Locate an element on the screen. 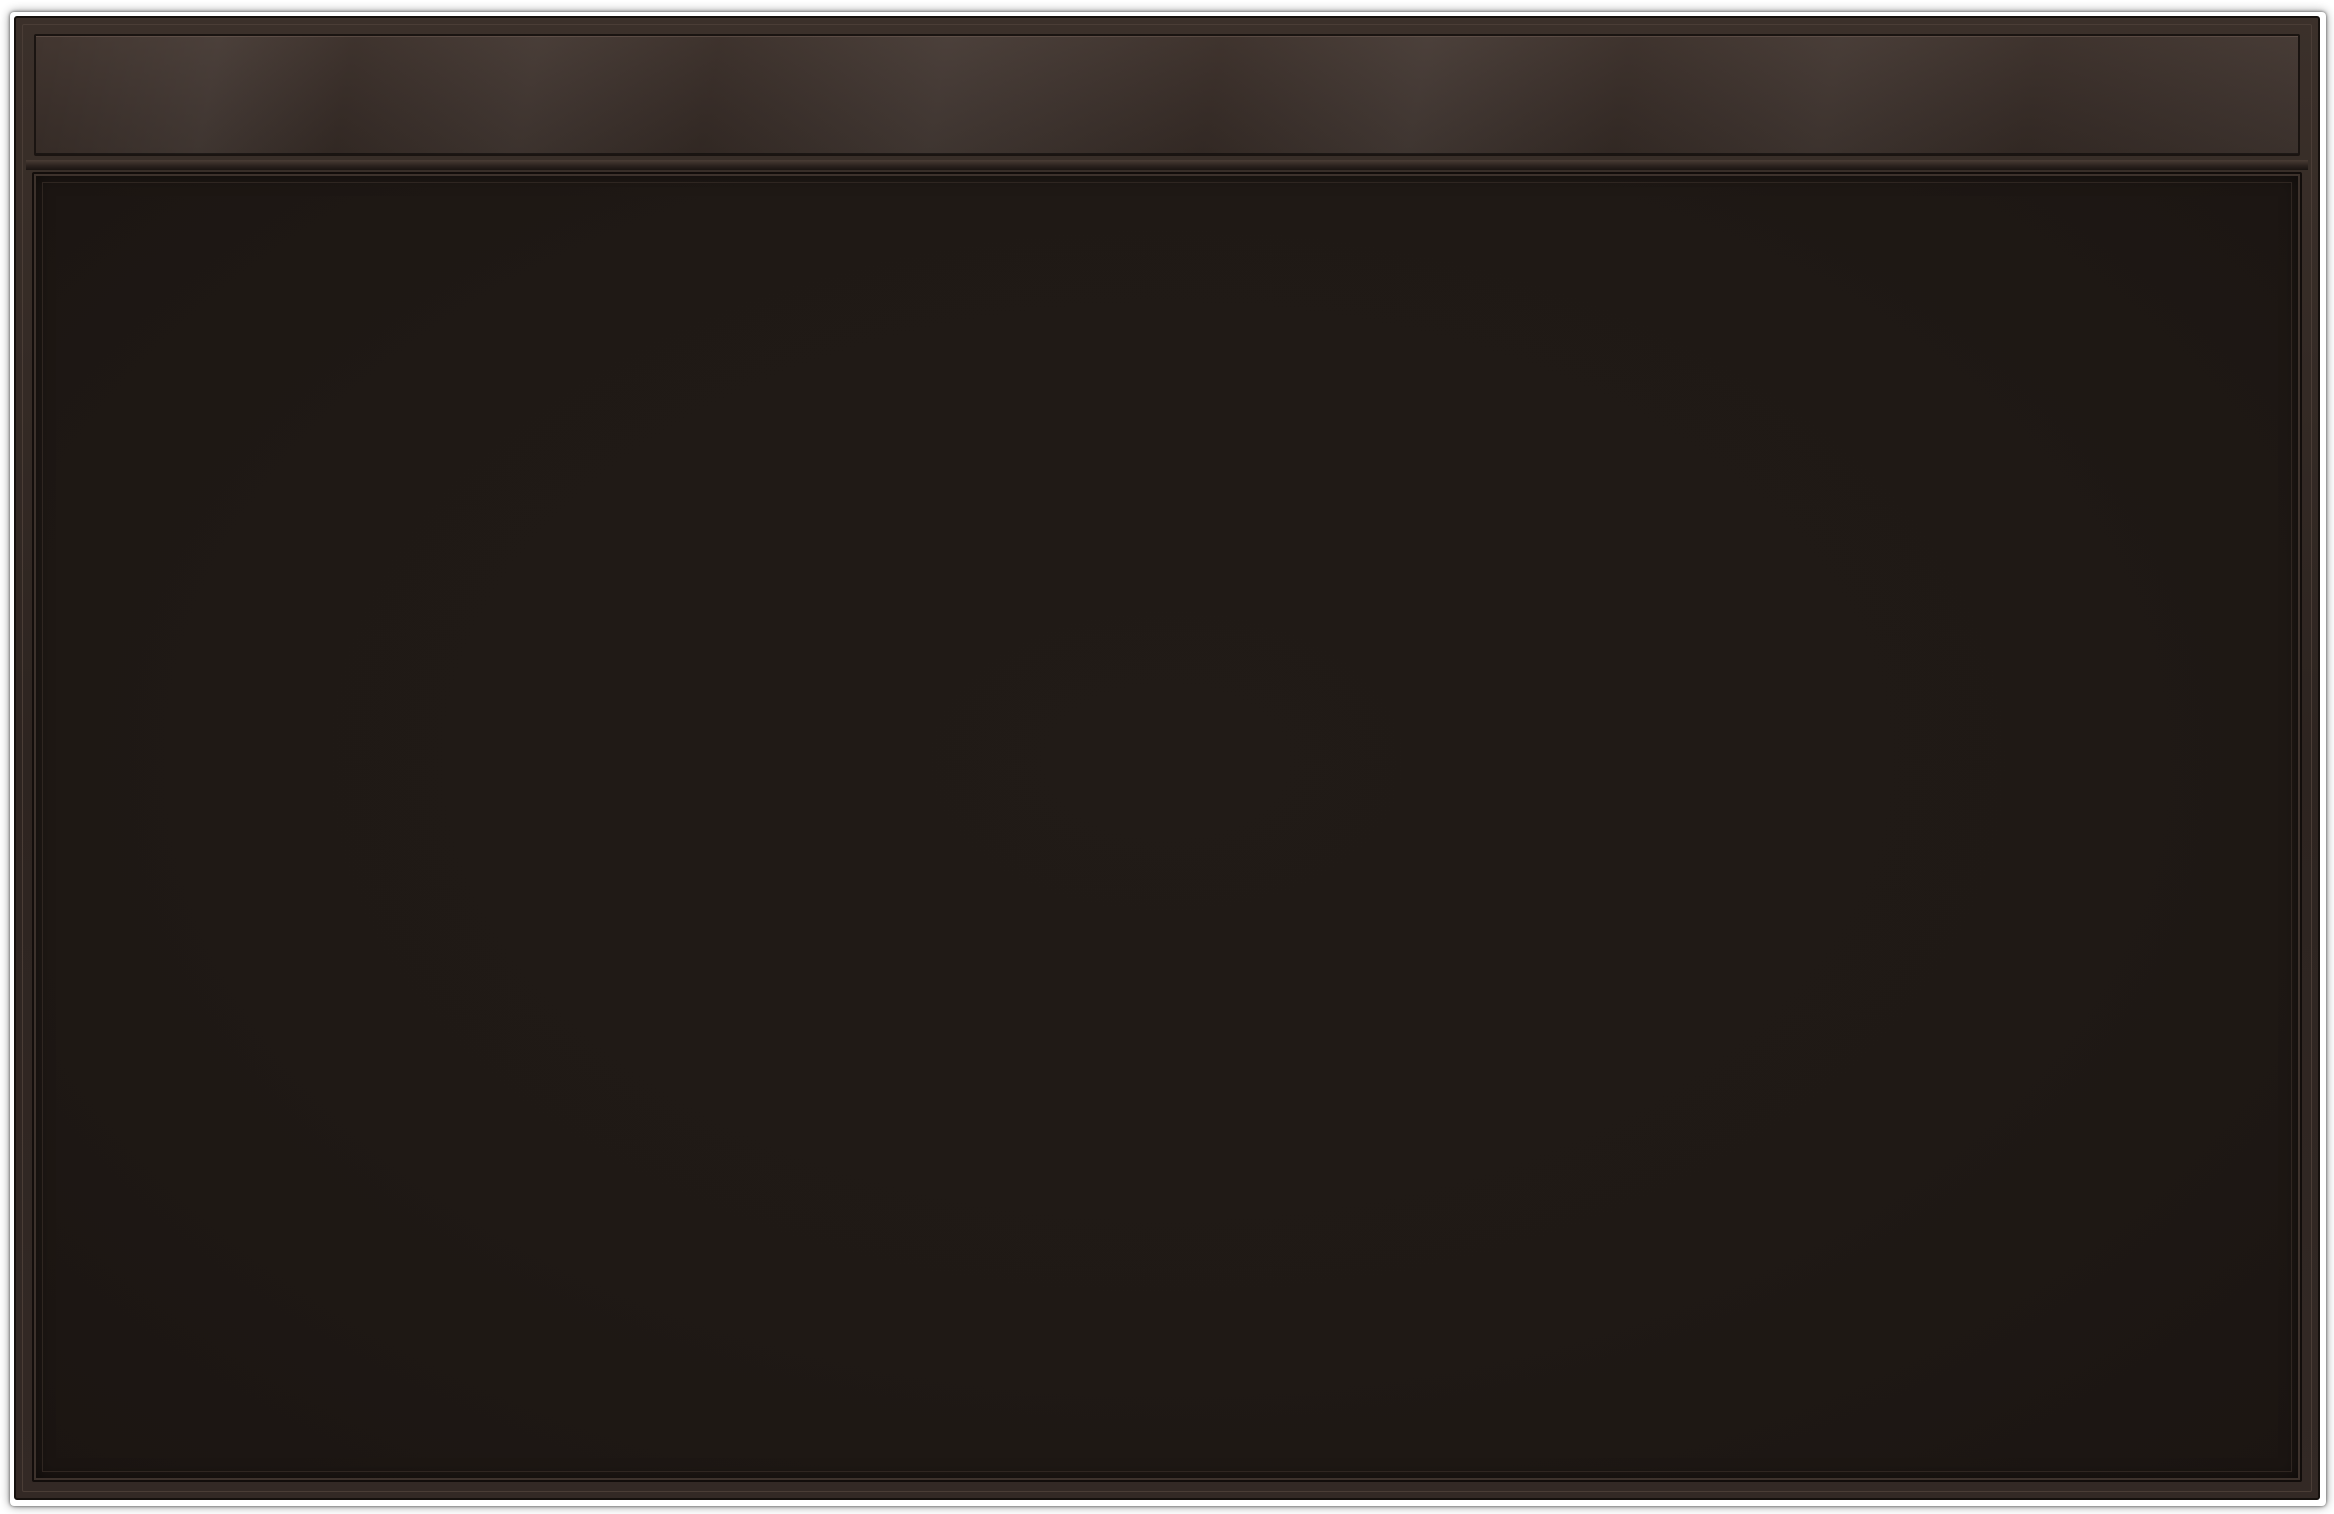 The height and width of the screenshot is (1514, 2334). title-divider is located at coordinates (1167, 165).